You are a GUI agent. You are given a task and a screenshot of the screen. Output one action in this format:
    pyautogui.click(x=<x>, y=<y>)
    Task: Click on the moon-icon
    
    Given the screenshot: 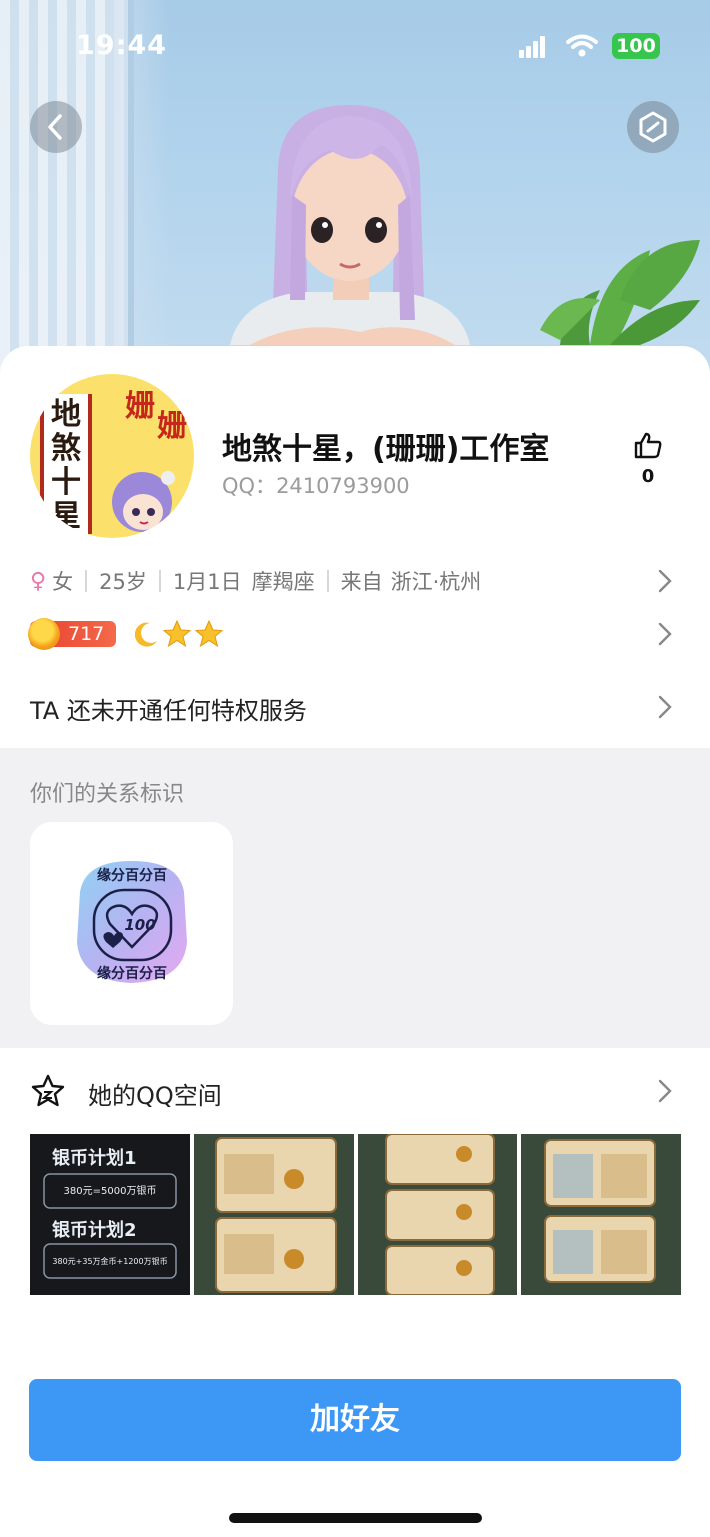 What is the action you would take?
    pyautogui.click(x=145, y=634)
    